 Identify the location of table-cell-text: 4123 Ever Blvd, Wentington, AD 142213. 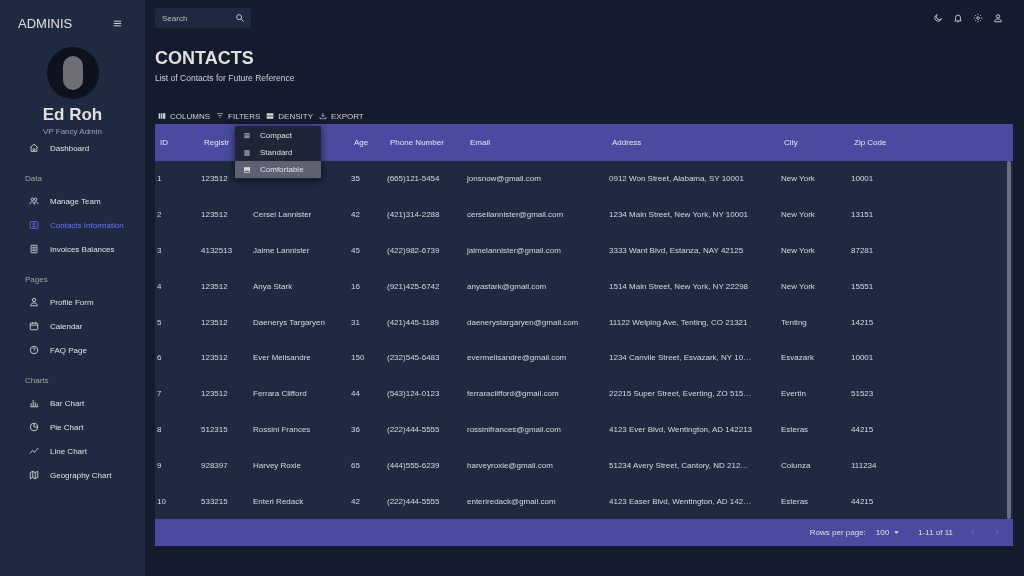
(681, 429).